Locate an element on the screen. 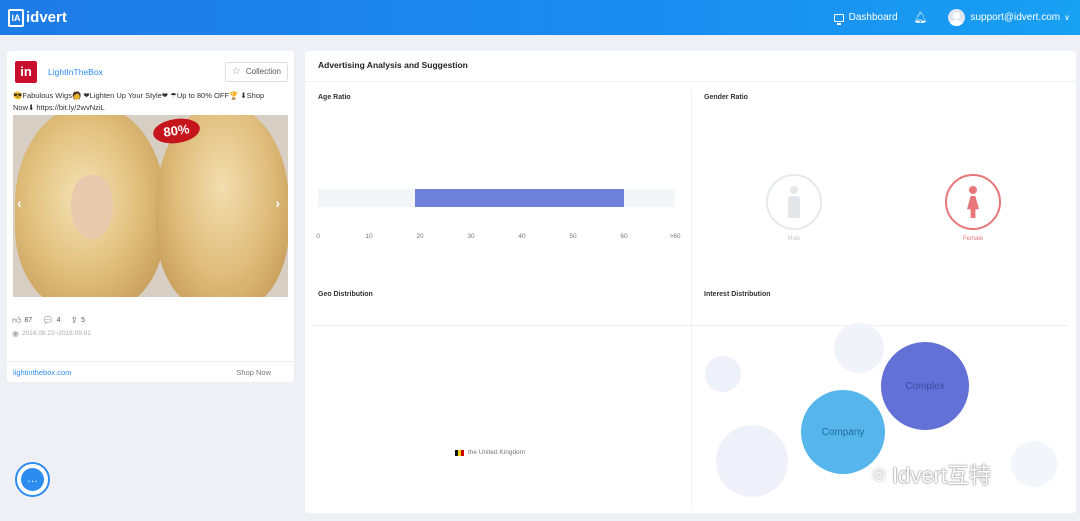 Image resolution: width=1080 pixels, height=521 pixels. male-label: Male is located at coordinates (794, 239).